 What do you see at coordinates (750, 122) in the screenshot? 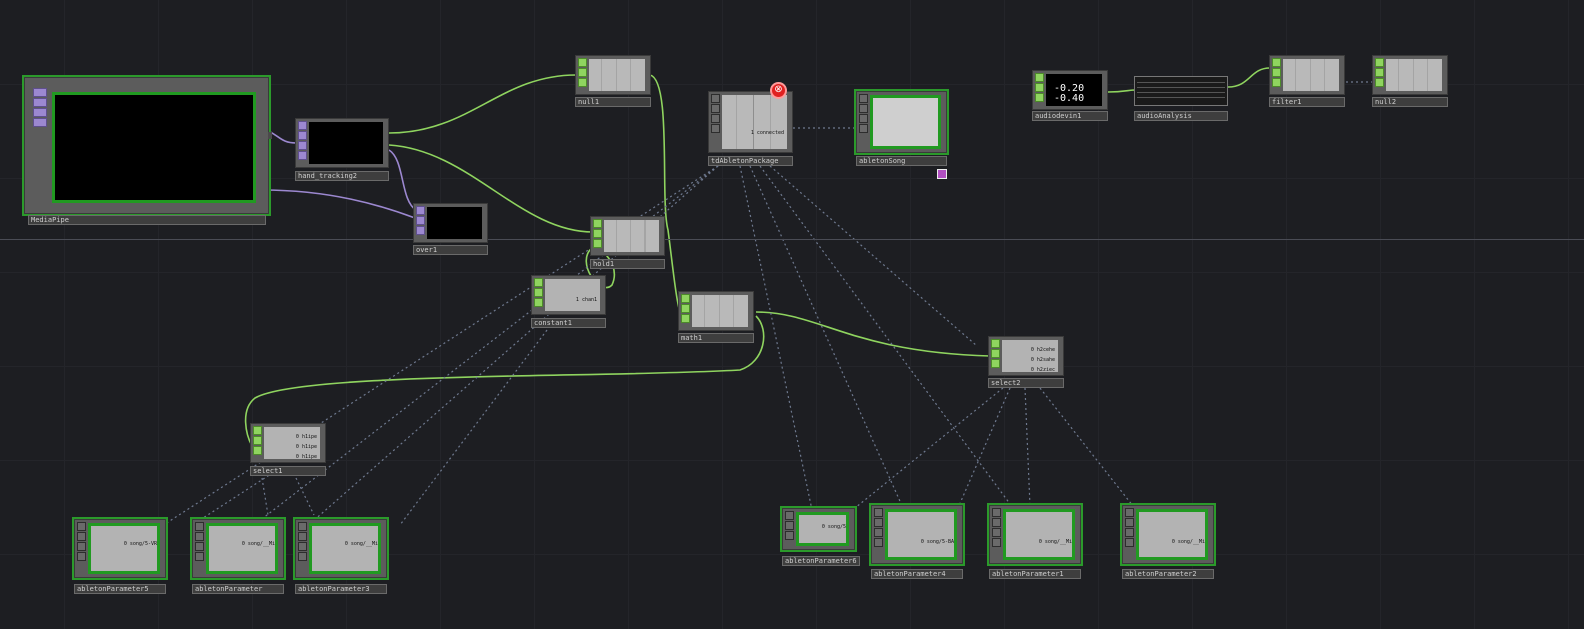
I see `tdableton-node: 1 connected` at bounding box center [750, 122].